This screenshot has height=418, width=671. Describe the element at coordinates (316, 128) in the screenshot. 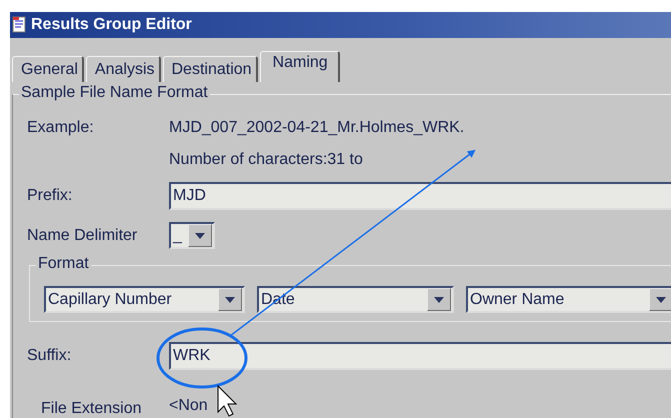

I see `example-value: MJD_007_2002-04-21_Mr.Holmes_WRK.` at that location.